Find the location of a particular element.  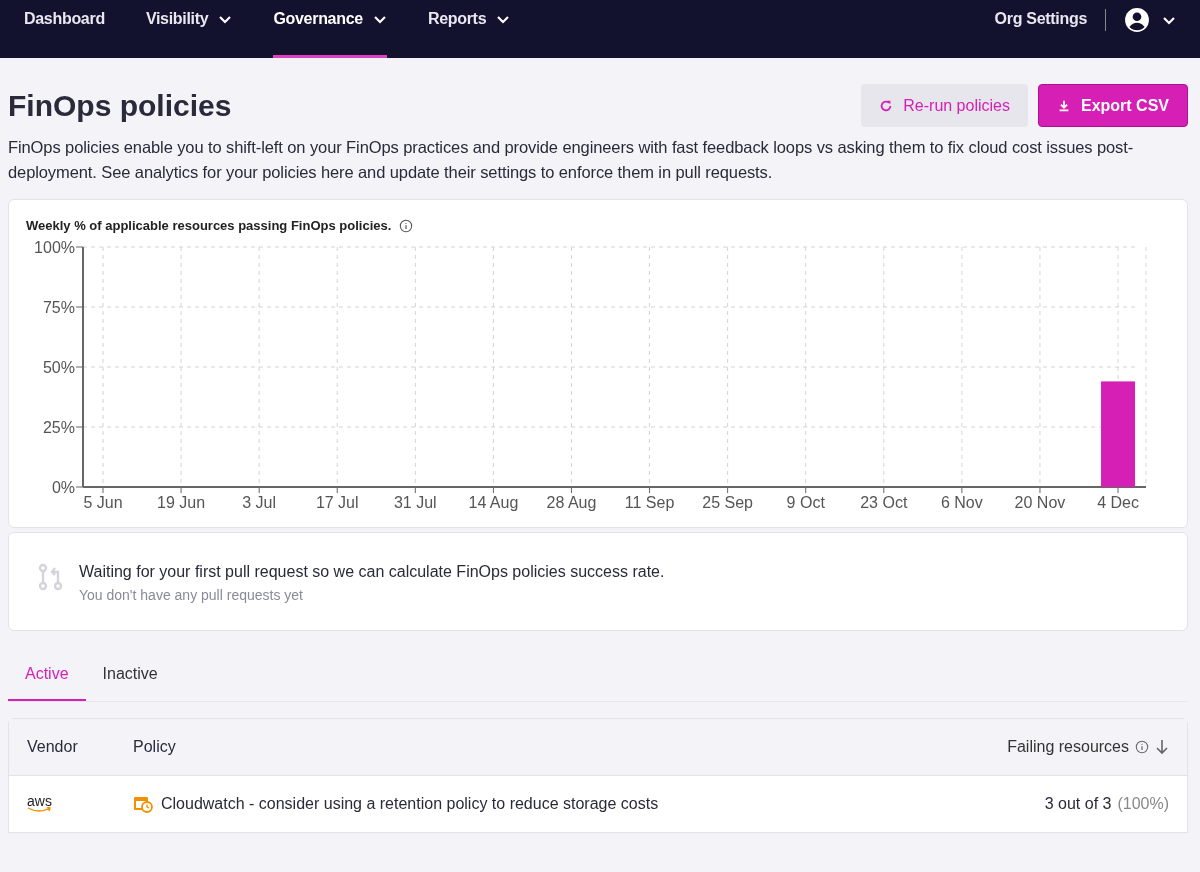

nav-menu-item: Governance is located at coordinates (330, 29).